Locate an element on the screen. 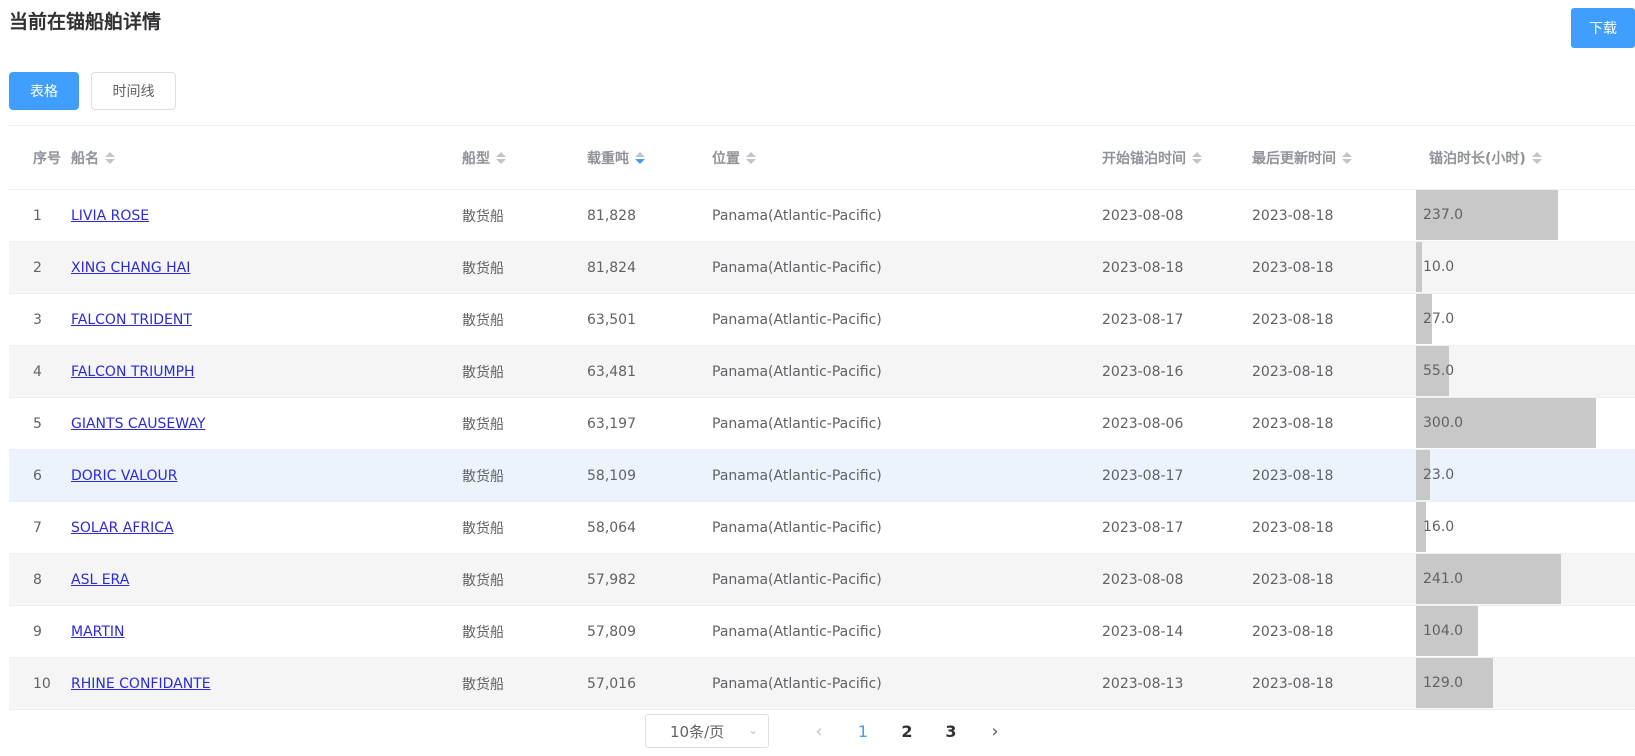 This screenshot has height=756, width=1635. tab-timeline: 时间线 is located at coordinates (133, 91).